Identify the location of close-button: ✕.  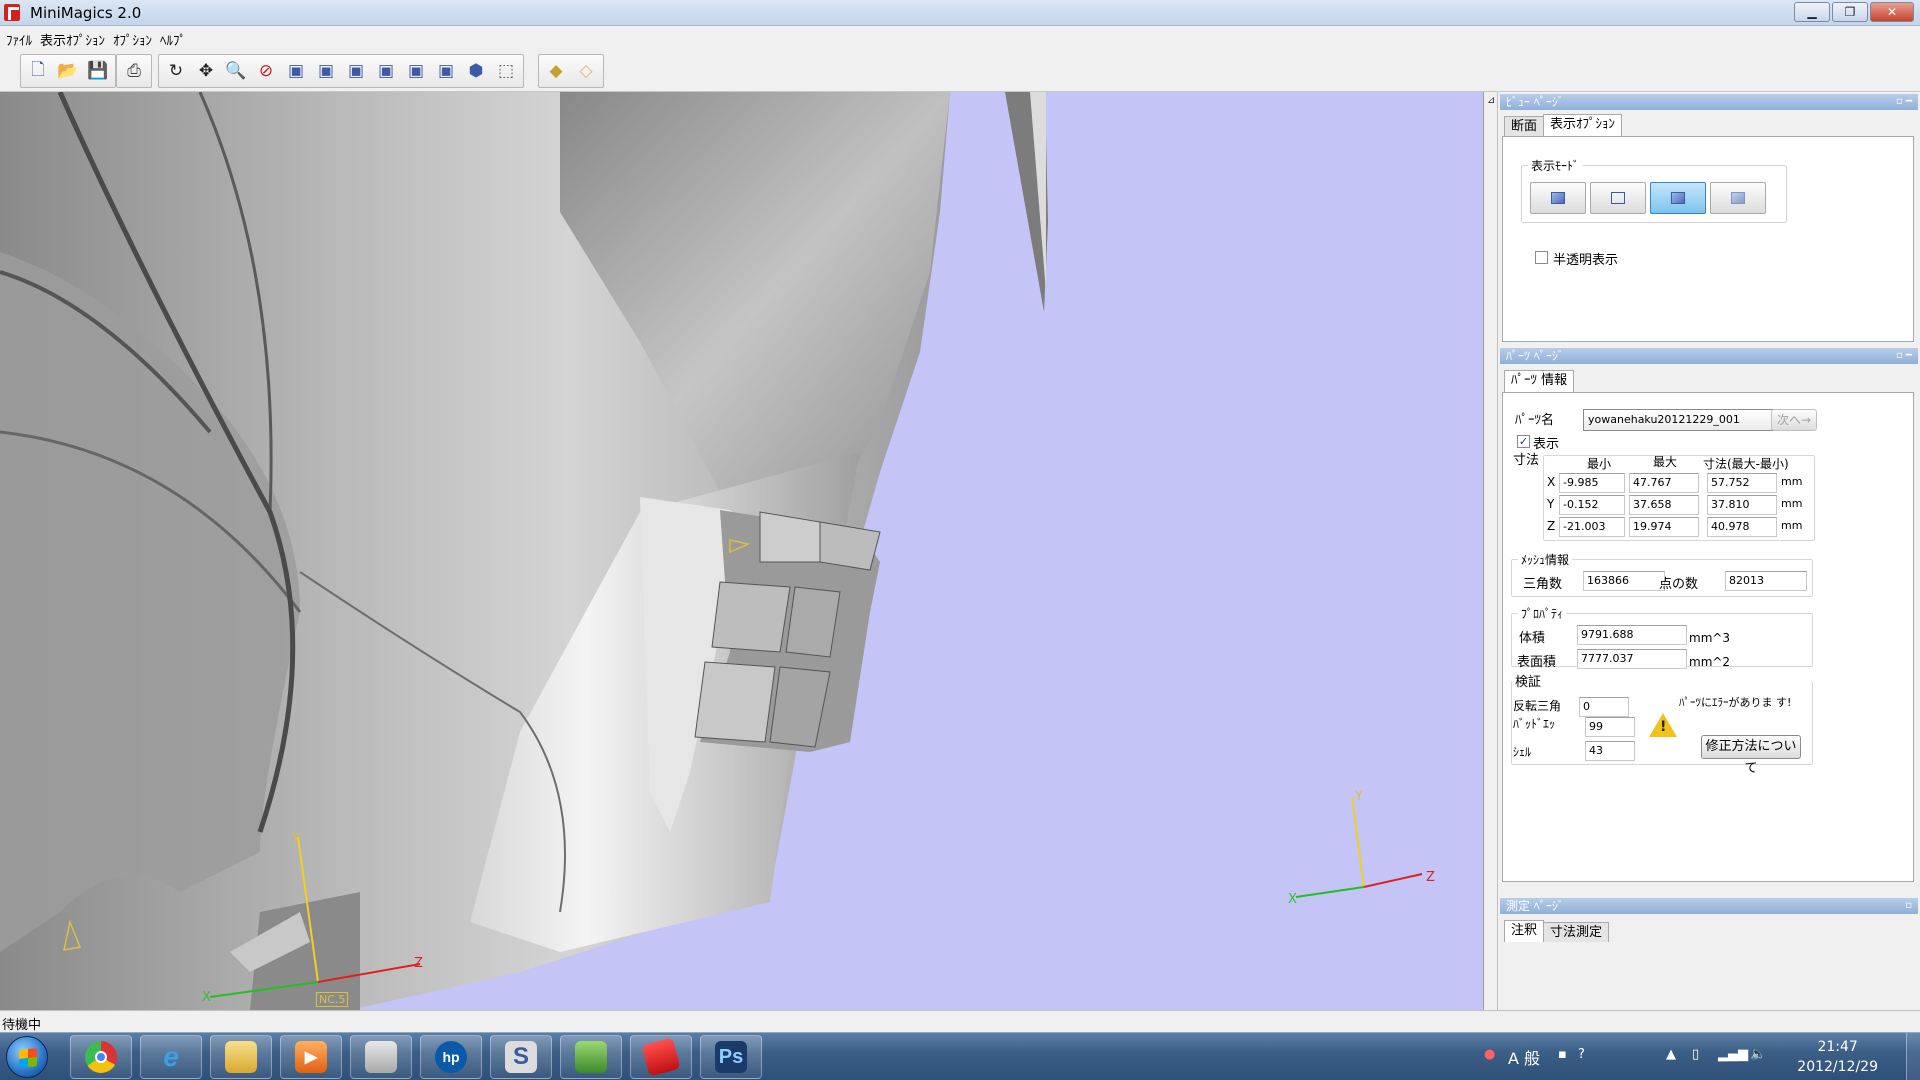
(1892, 12).